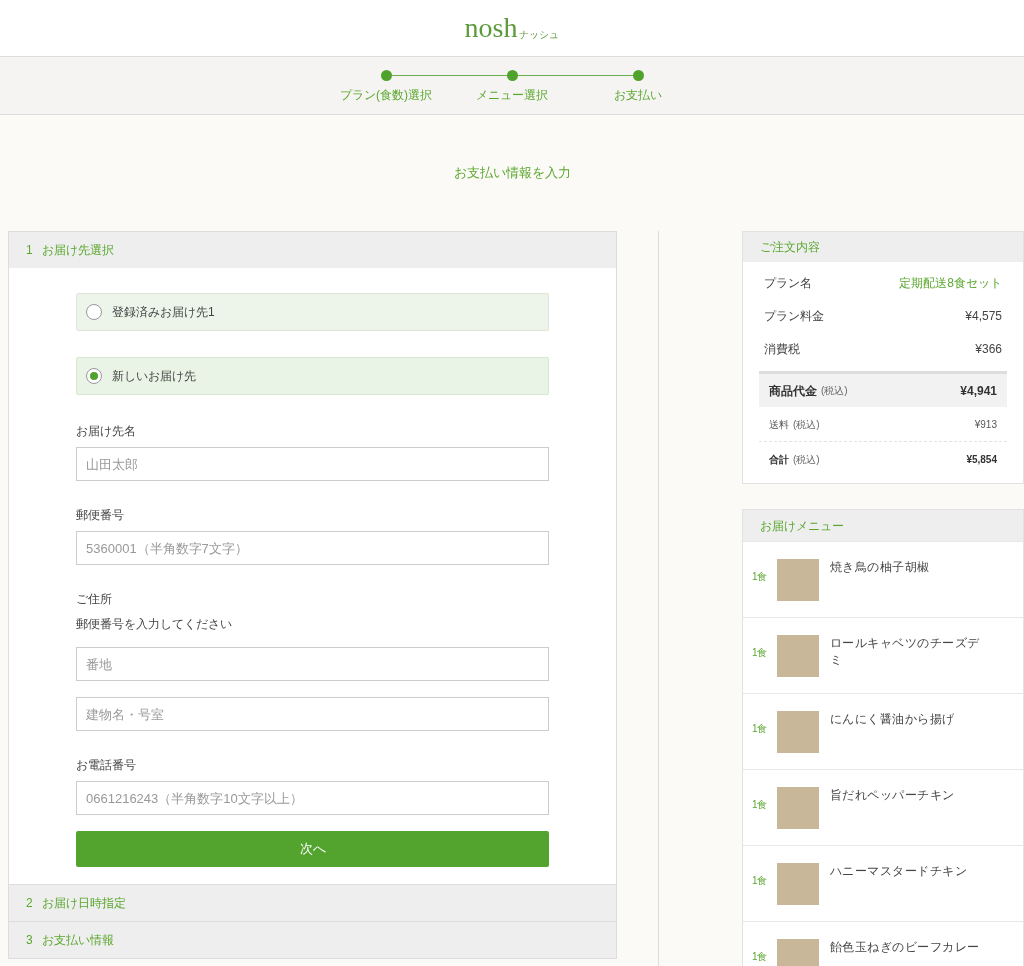 Image resolution: width=1024 pixels, height=966 pixels. Describe the element at coordinates (29, 940) in the screenshot. I see `section-number: 3` at that location.